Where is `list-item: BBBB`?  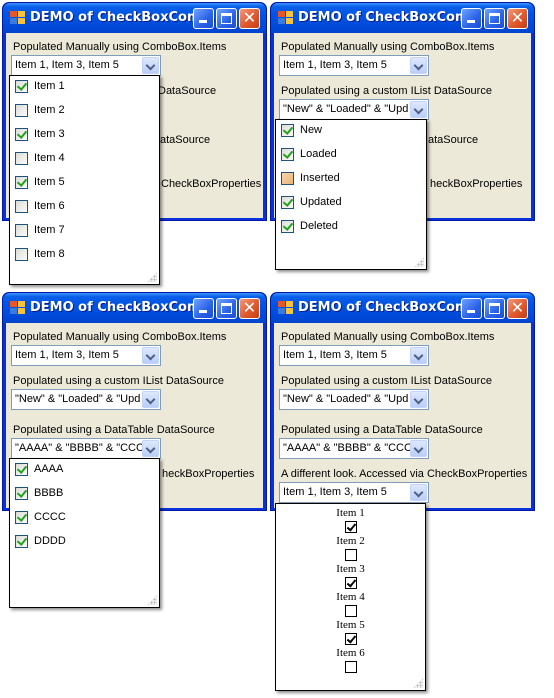 list-item: BBBB is located at coordinates (84, 495).